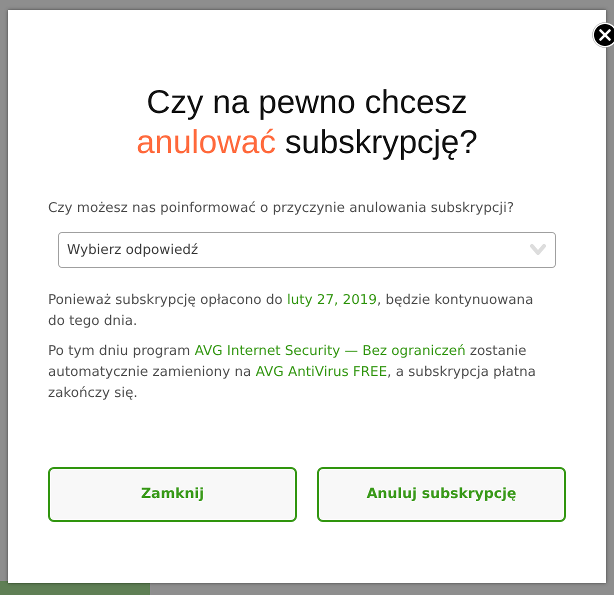 This screenshot has height=595, width=614. What do you see at coordinates (291, 311) in the screenshot?
I see `info-paragraph: Ponieważ subskrypcję opłacono do luty 27, 2019, będzie kontynuowana do tego dnia.` at bounding box center [291, 311].